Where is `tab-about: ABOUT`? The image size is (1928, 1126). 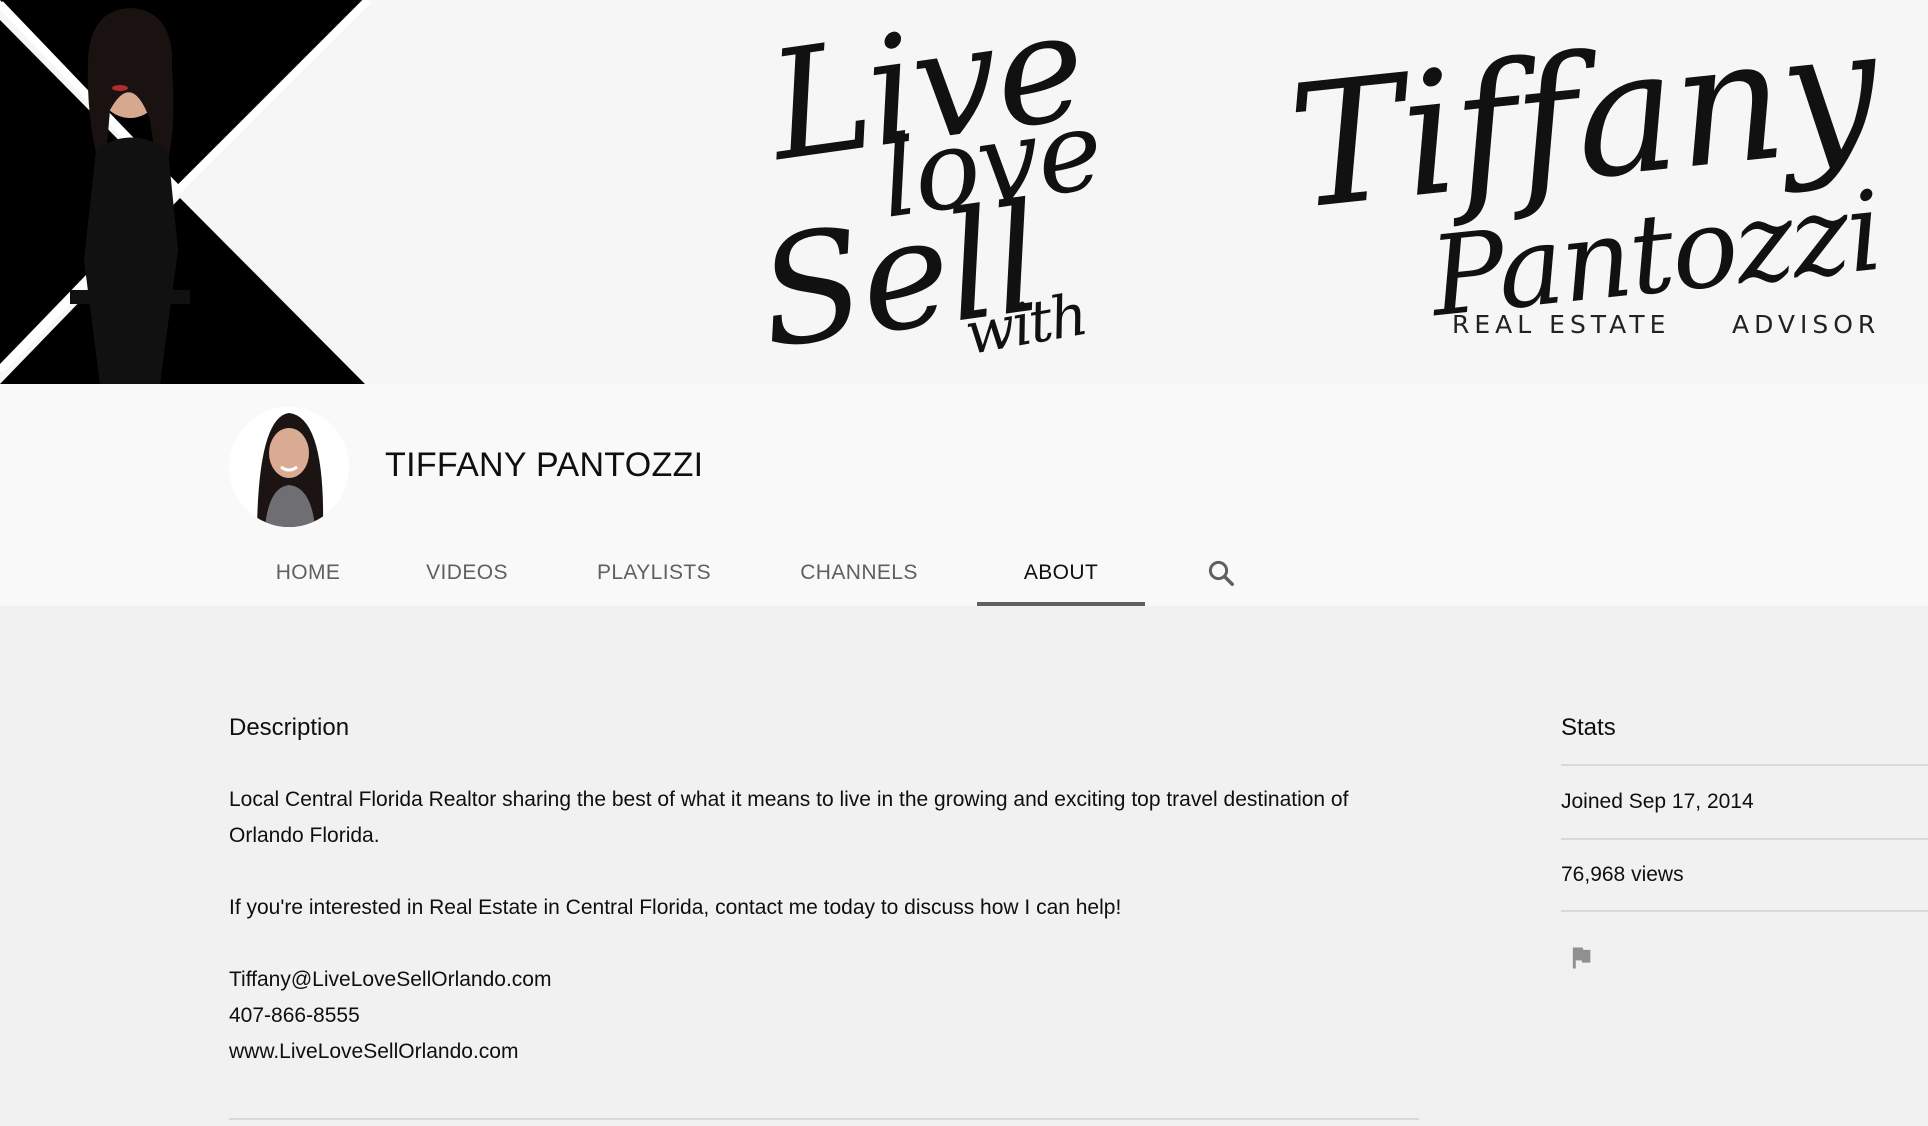 tab-about: ABOUT is located at coordinates (1061, 573).